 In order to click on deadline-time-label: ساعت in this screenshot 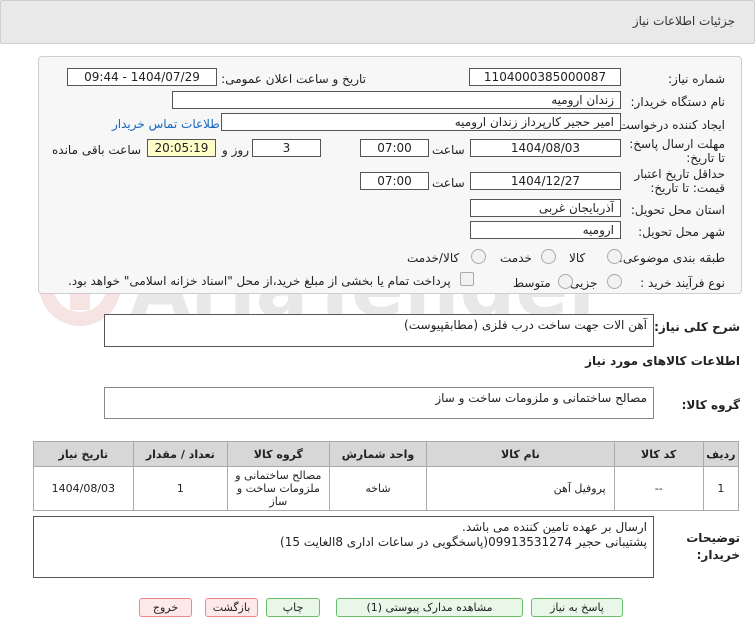, I will do `click(448, 150)`.